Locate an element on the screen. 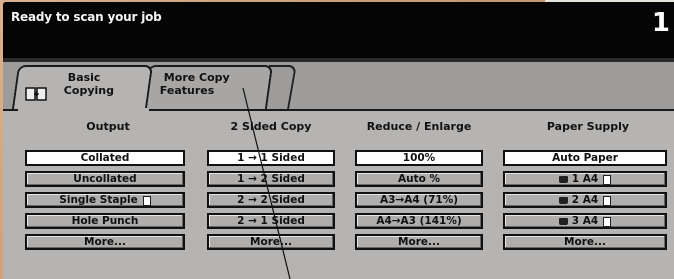 The height and width of the screenshot is (279, 674). button-label: 1 → 1 Sided is located at coordinates (271, 158).